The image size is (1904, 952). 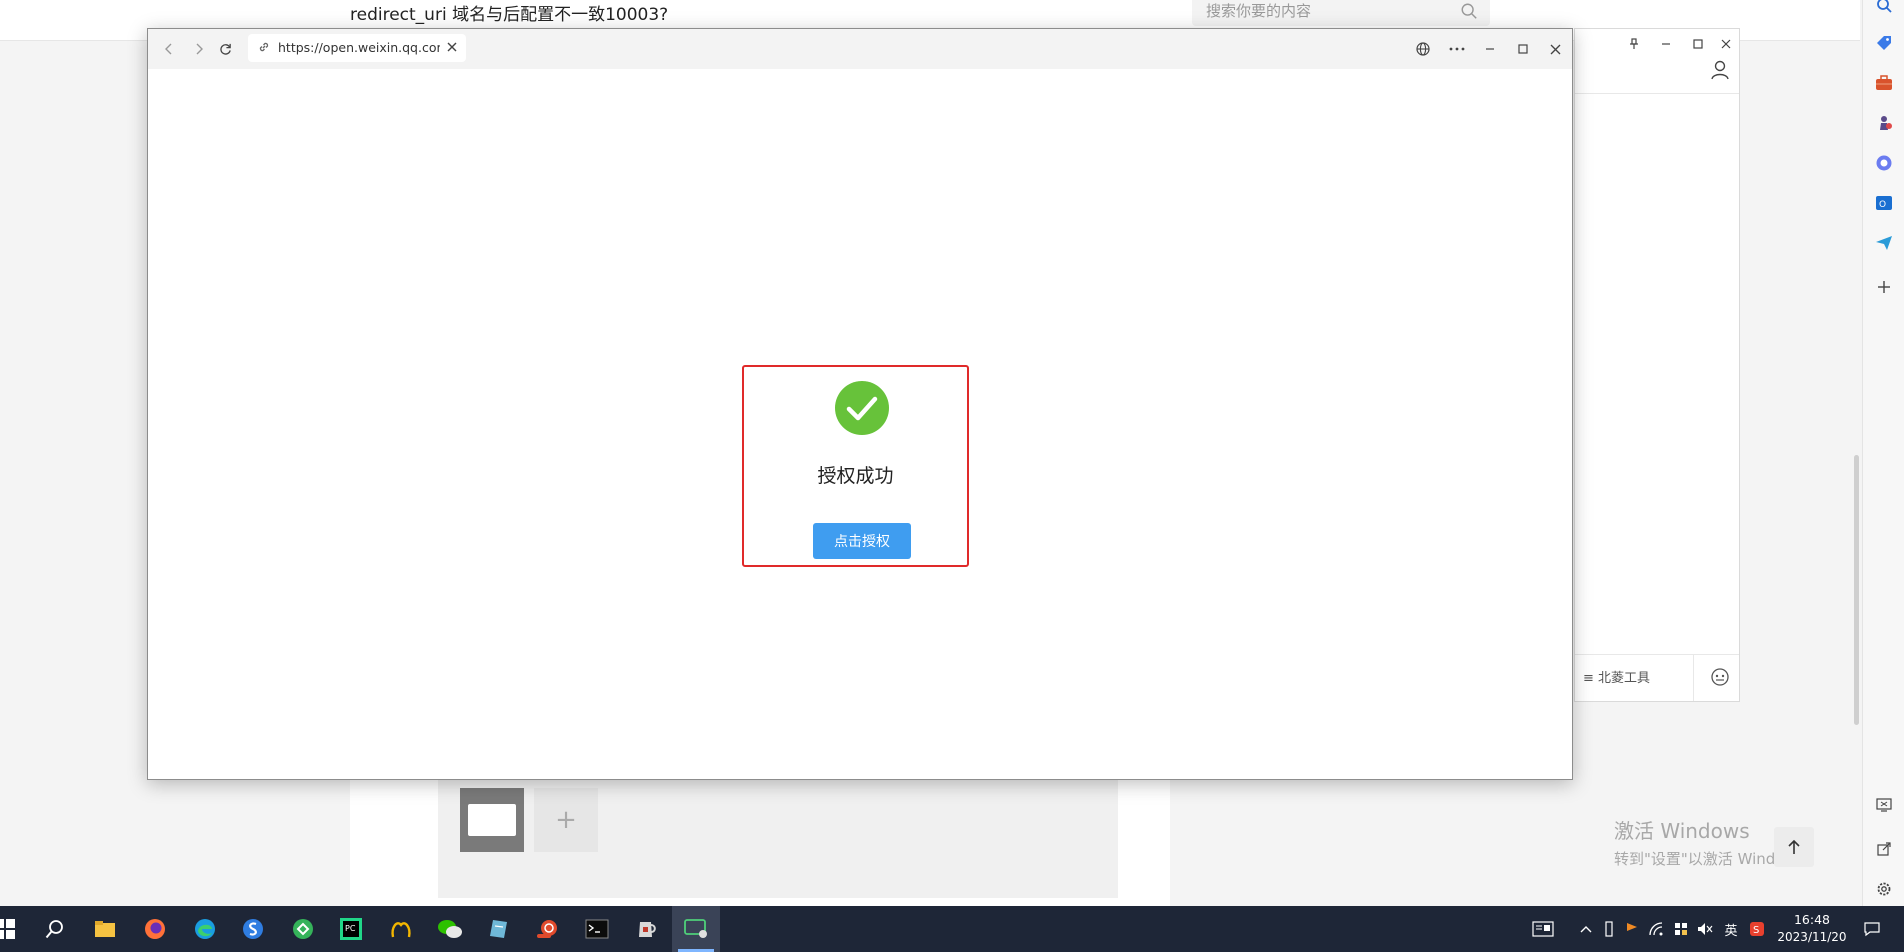 What do you see at coordinates (1812, 928) in the screenshot?
I see `system-clock: 16:48 2023/11/20` at bounding box center [1812, 928].